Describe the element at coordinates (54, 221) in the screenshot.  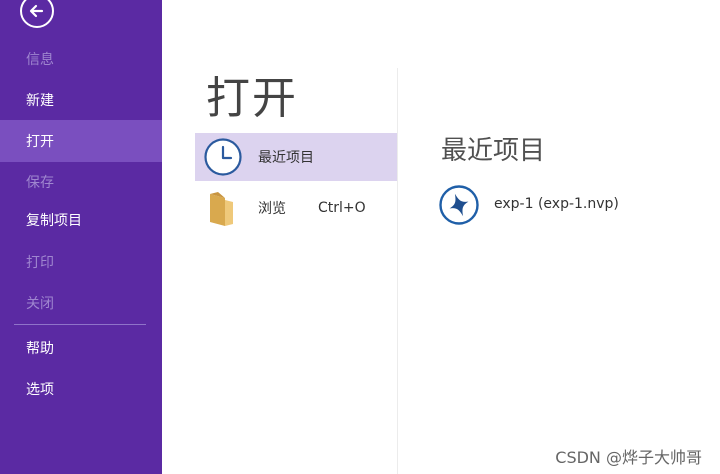
I see `sidebar-item-label: 复制项目` at that location.